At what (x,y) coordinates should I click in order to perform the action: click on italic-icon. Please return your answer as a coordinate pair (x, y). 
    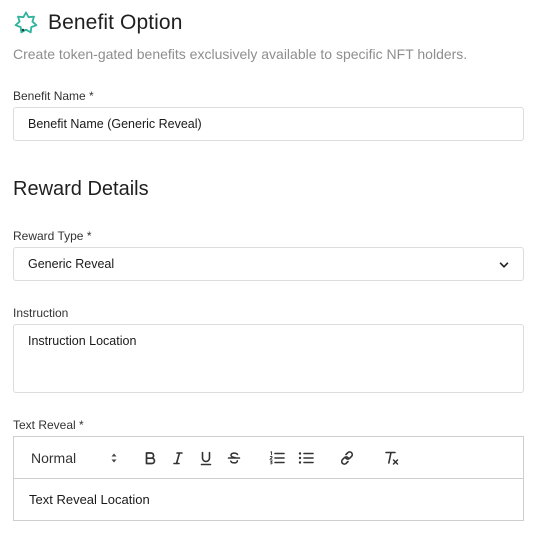
    Looking at the image, I should click on (178, 458).